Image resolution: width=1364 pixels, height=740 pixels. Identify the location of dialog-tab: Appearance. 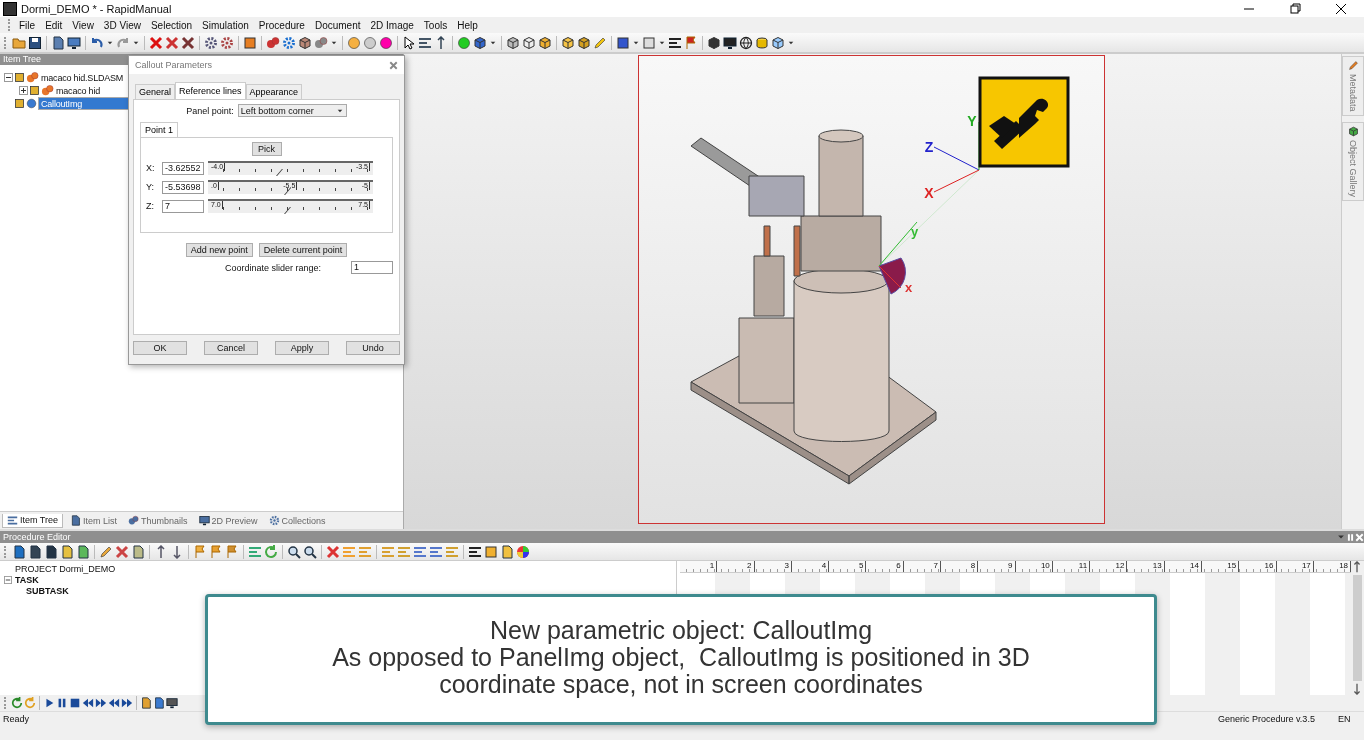
(274, 91).